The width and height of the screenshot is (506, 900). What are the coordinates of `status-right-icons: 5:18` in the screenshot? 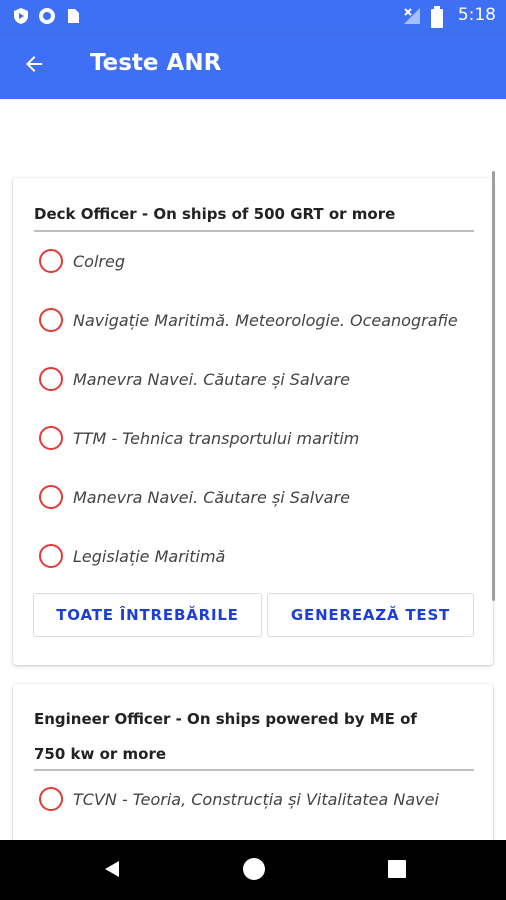 It's located at (449, 16).